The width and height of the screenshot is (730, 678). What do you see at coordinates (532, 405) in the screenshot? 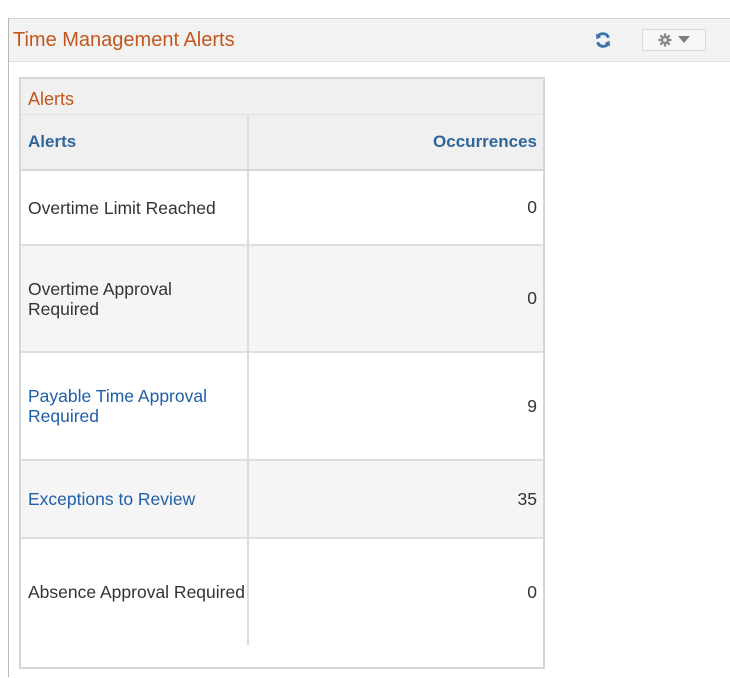
I see `occurrence-count: 9` at bounding box center [532, 405].